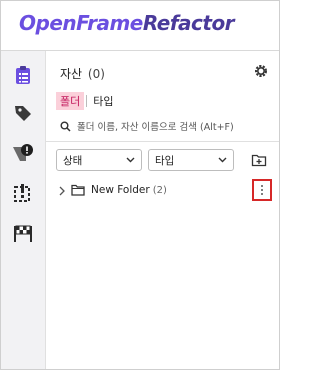 This screenshot has height=370, width=320. Describe the element at coordinates (73, 160) in the screenshot. I see `status-filter-label: 상태` at that location.